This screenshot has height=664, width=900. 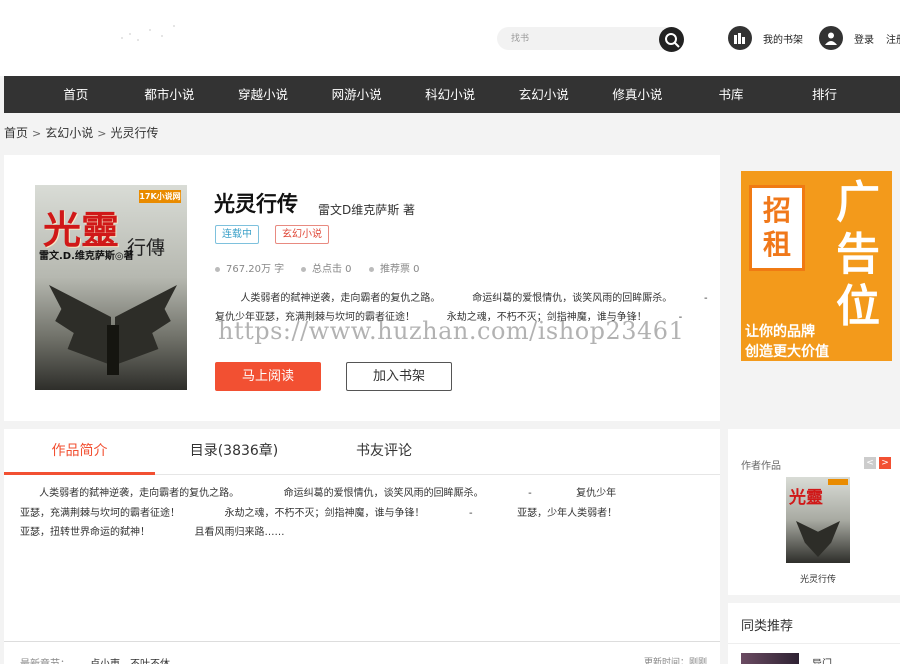 I want to click on nav-item-articles: 文章, so click(x=885, y=94).